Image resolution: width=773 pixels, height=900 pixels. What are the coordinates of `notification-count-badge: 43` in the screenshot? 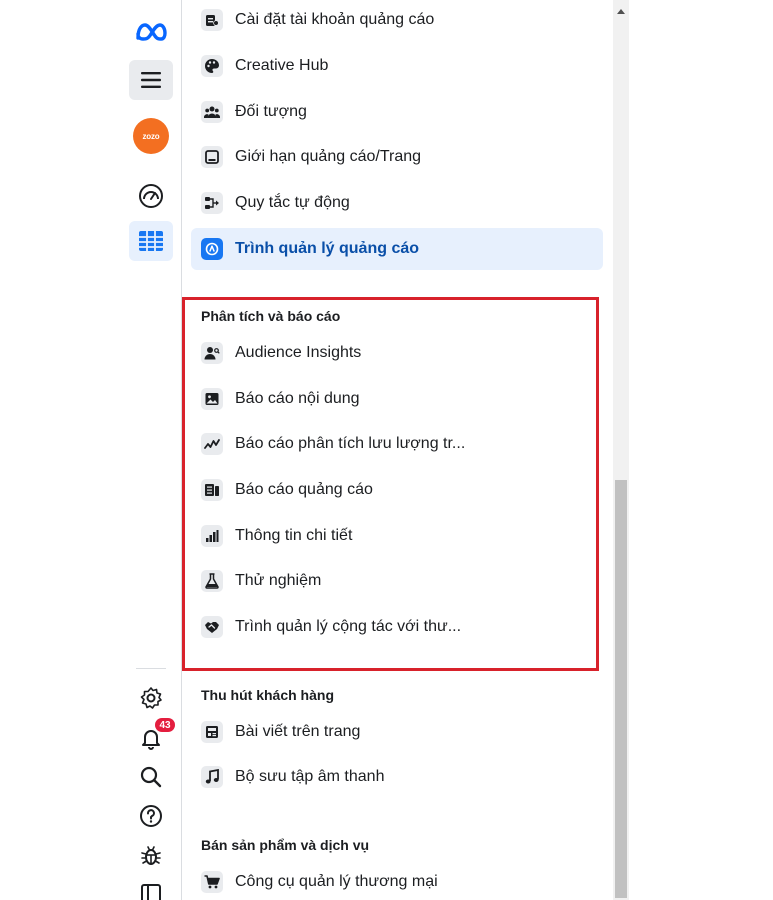 It's located at (165, 725).